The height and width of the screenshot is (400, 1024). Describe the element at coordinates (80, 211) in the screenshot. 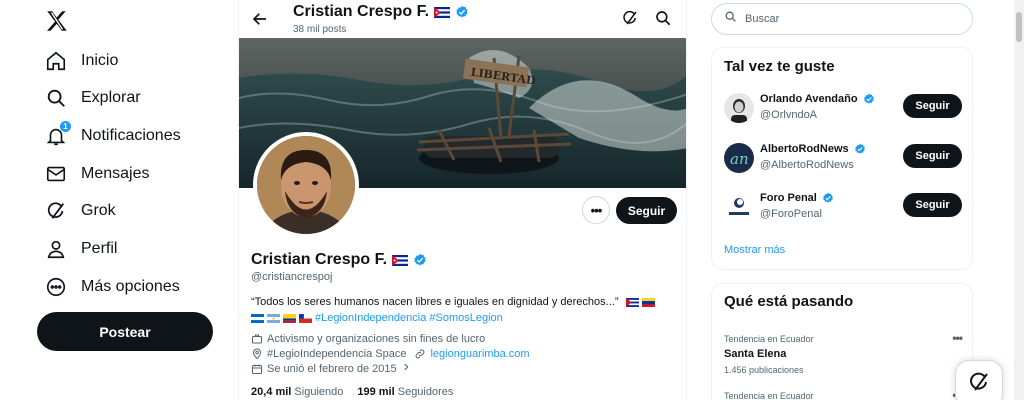

I see `nav-item-grok: Grok` at that location.